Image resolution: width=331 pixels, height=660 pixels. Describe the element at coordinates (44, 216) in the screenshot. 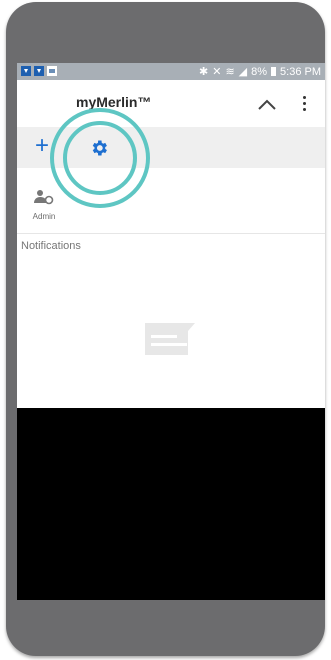

I see `user-label: Admin` at that location.